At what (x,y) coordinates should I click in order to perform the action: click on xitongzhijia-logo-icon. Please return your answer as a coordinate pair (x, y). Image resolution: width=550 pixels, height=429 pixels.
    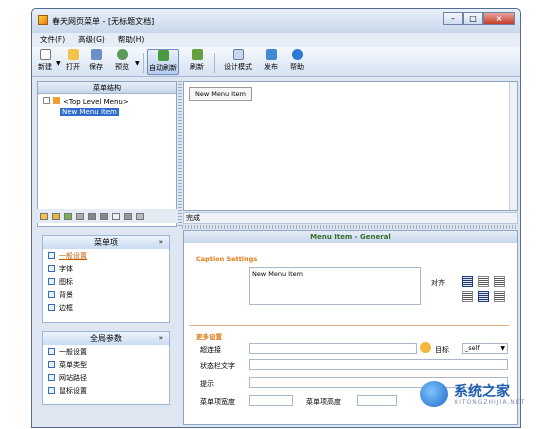
    Looking at the image, I should click on (434, 394).